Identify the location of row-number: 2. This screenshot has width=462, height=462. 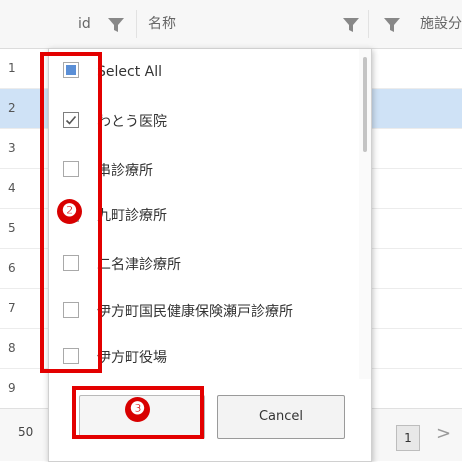
(12, 108).